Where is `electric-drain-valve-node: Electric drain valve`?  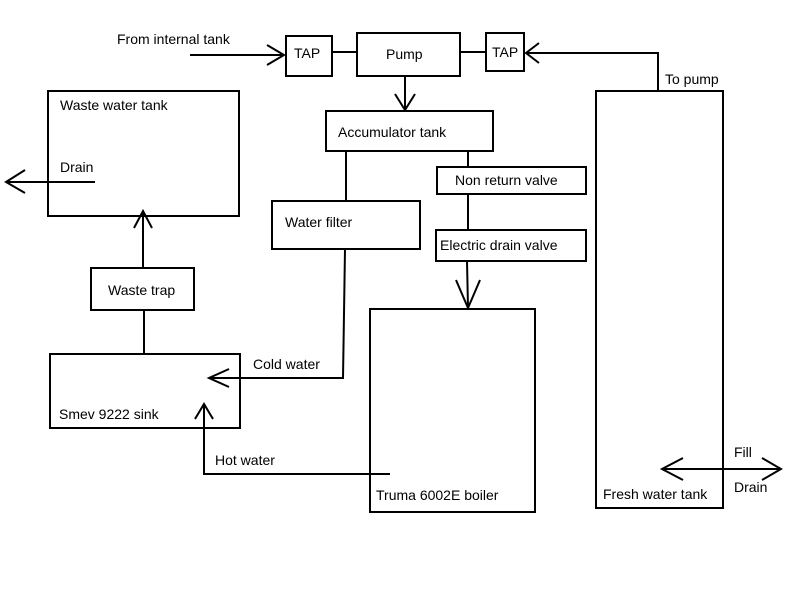
electric-drain-valve-node: Electric drain valve is located at coordinates (511, 245).